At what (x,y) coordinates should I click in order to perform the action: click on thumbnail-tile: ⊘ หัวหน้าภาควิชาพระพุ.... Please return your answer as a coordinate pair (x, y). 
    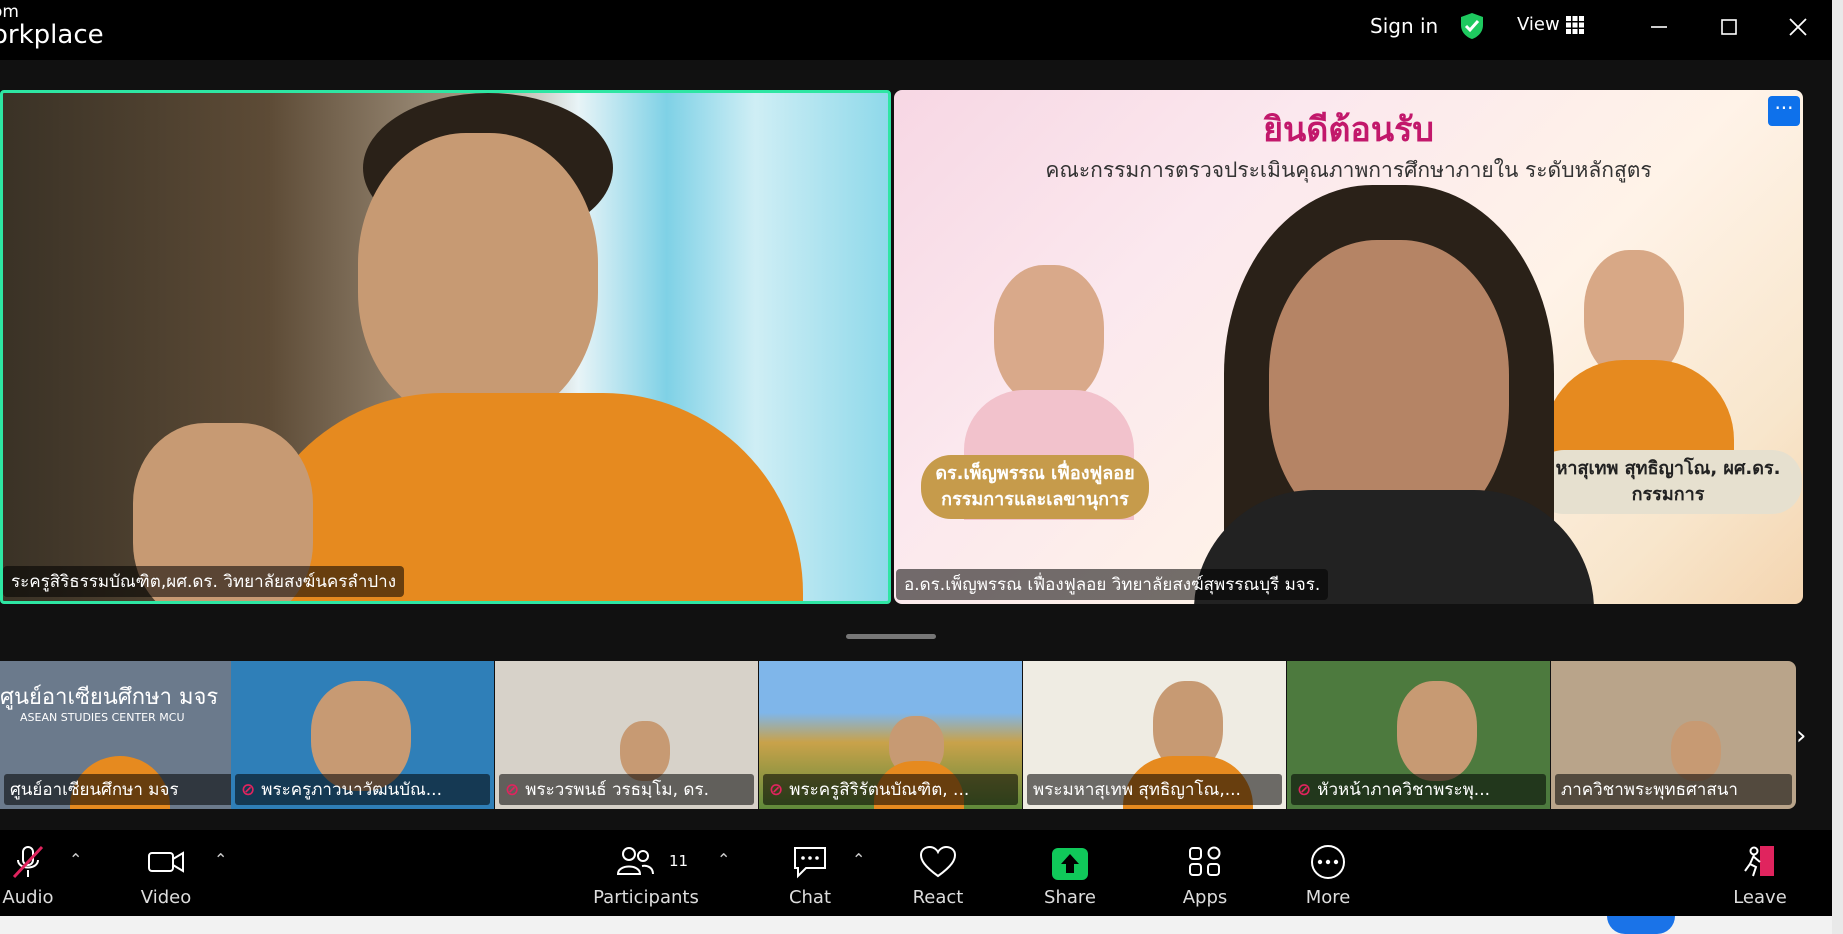
    Looking at the image, I should click on (1418, 735).